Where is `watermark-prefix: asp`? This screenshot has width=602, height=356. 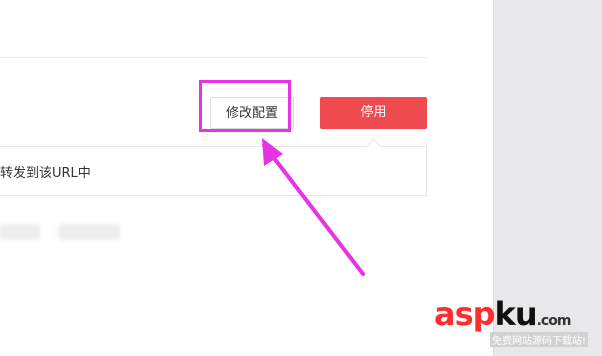 watermark-prefix: asp is located at coordinates (465, 314).